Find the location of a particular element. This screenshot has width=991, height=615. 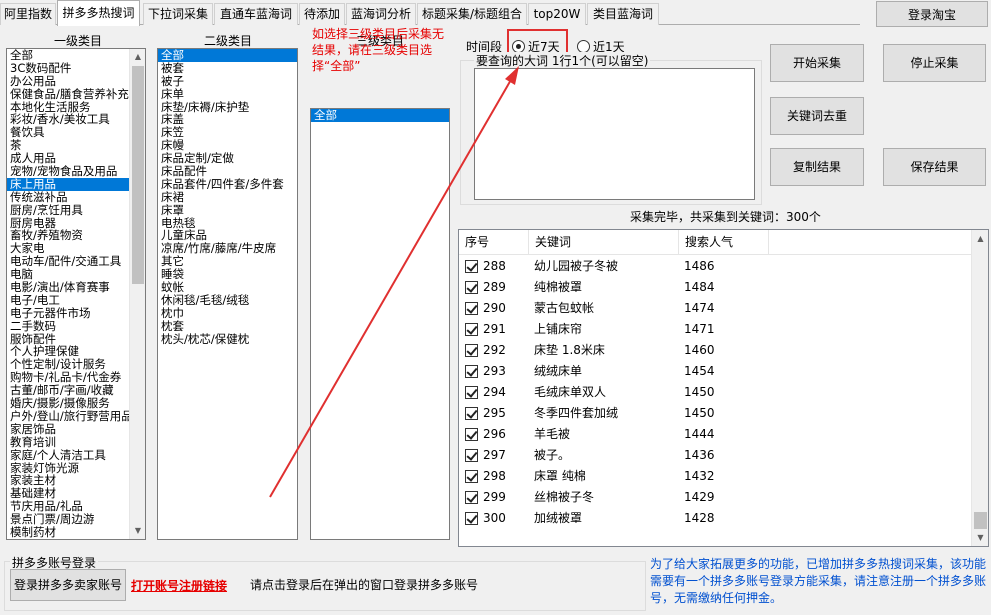

level1-item: 大家电 is located at coordinates (68, 248).